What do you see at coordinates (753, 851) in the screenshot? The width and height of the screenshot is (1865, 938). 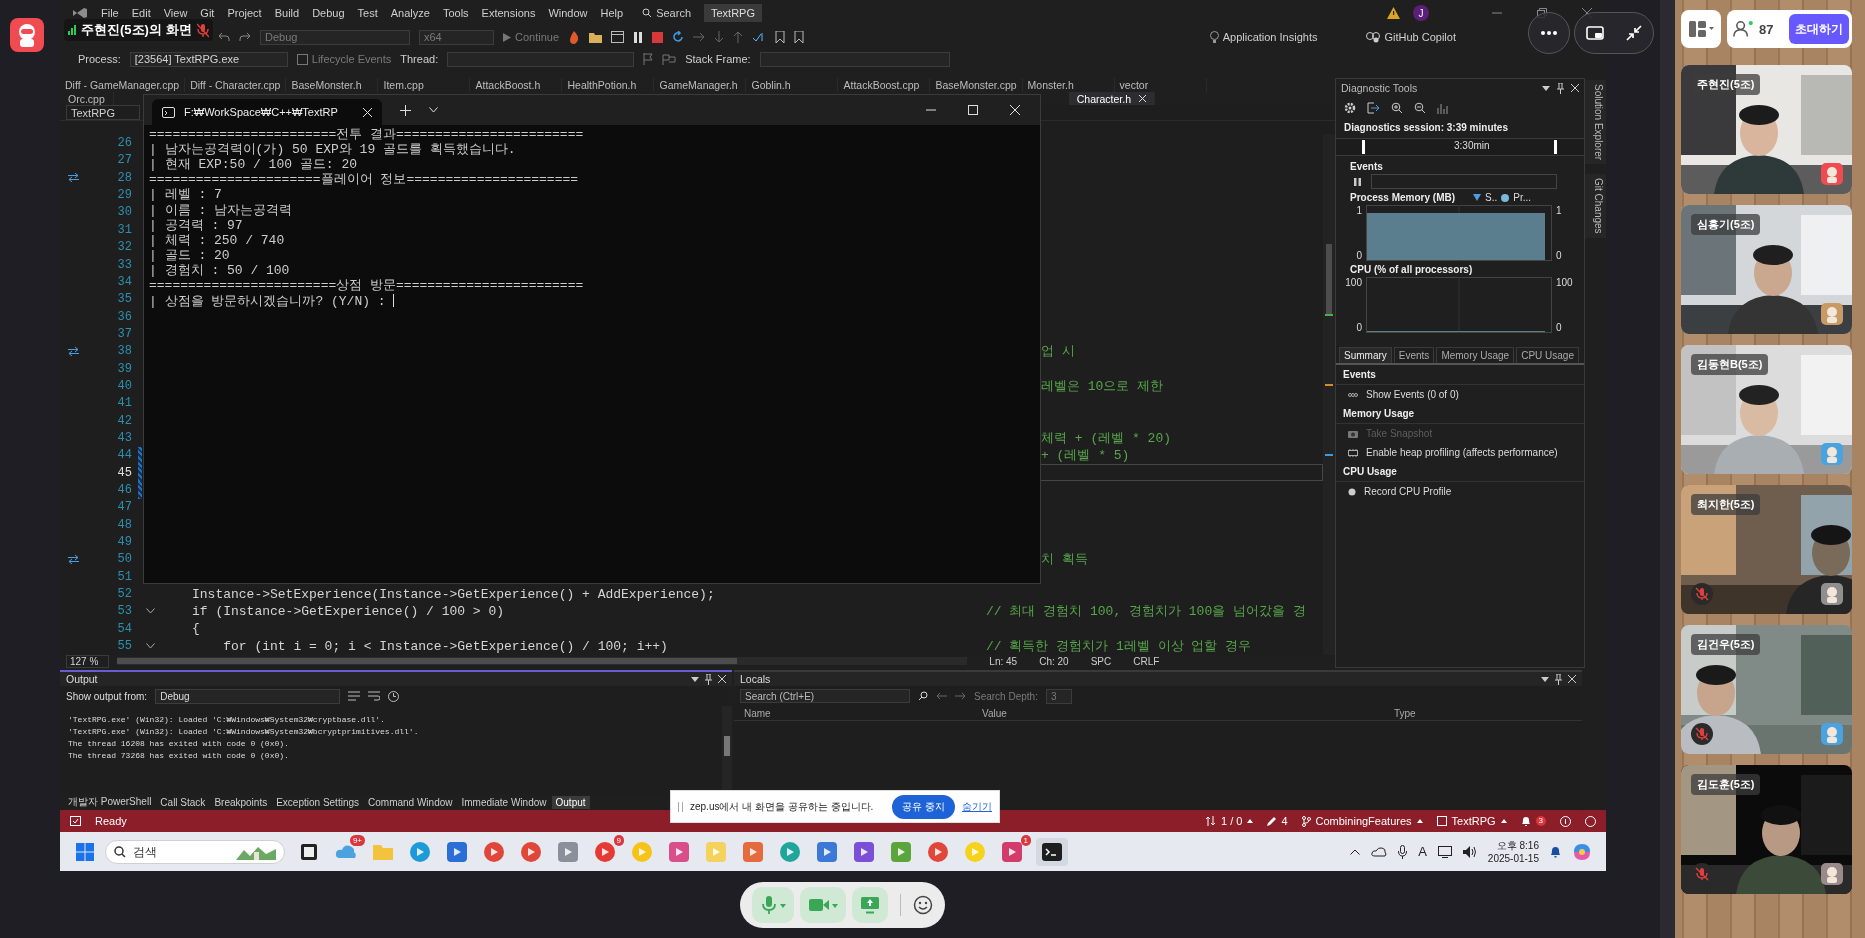 I see `square-app-icon` at bounding box center [753, 851].